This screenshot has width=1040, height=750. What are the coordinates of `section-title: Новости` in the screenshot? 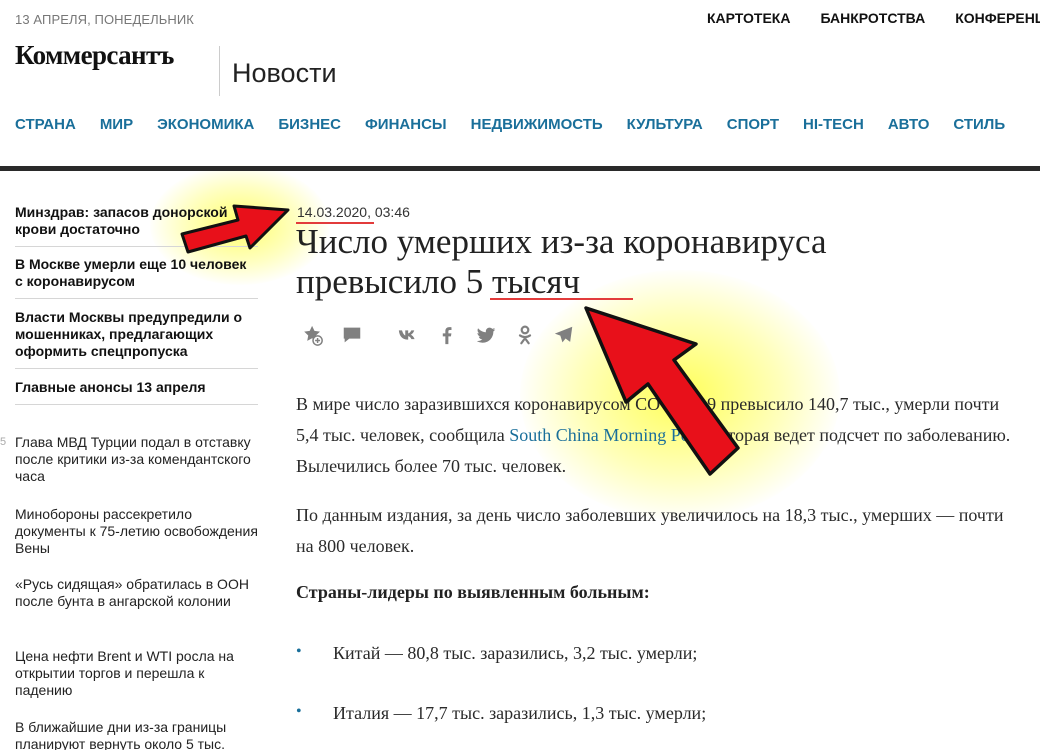 It's located at (284, 73).